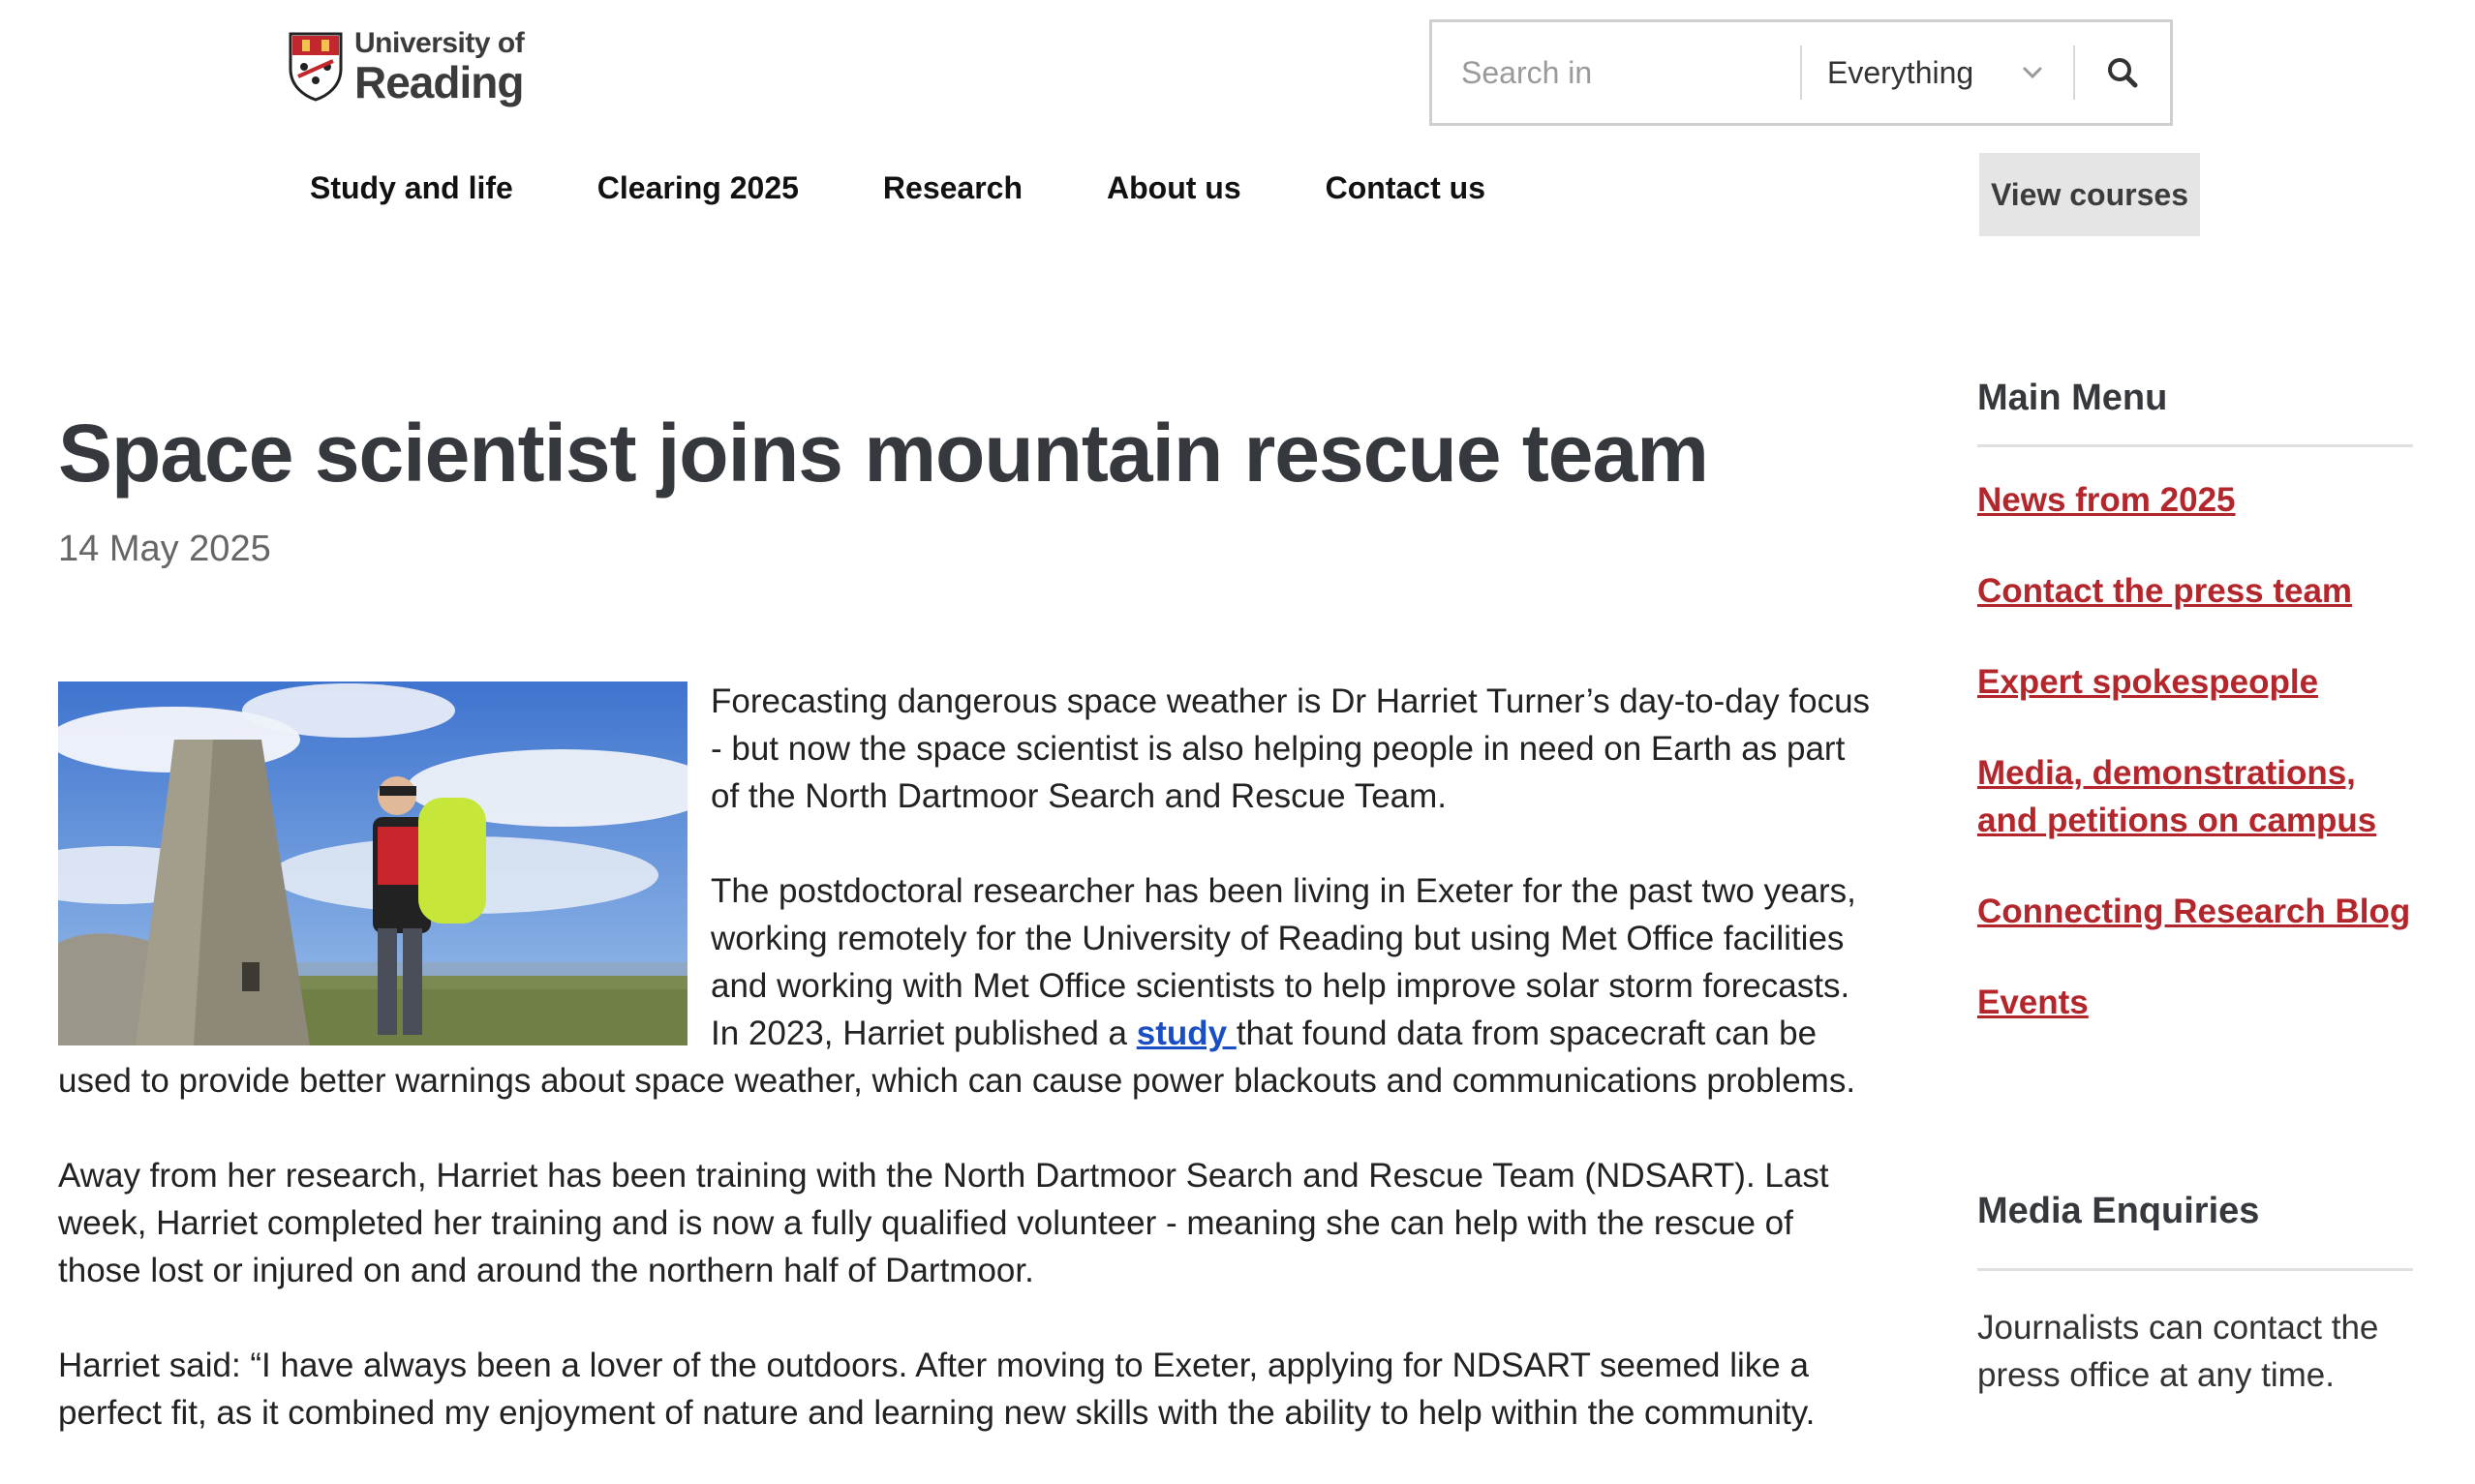  I want to click on university-logo: University of Reading, so click(407, 67).